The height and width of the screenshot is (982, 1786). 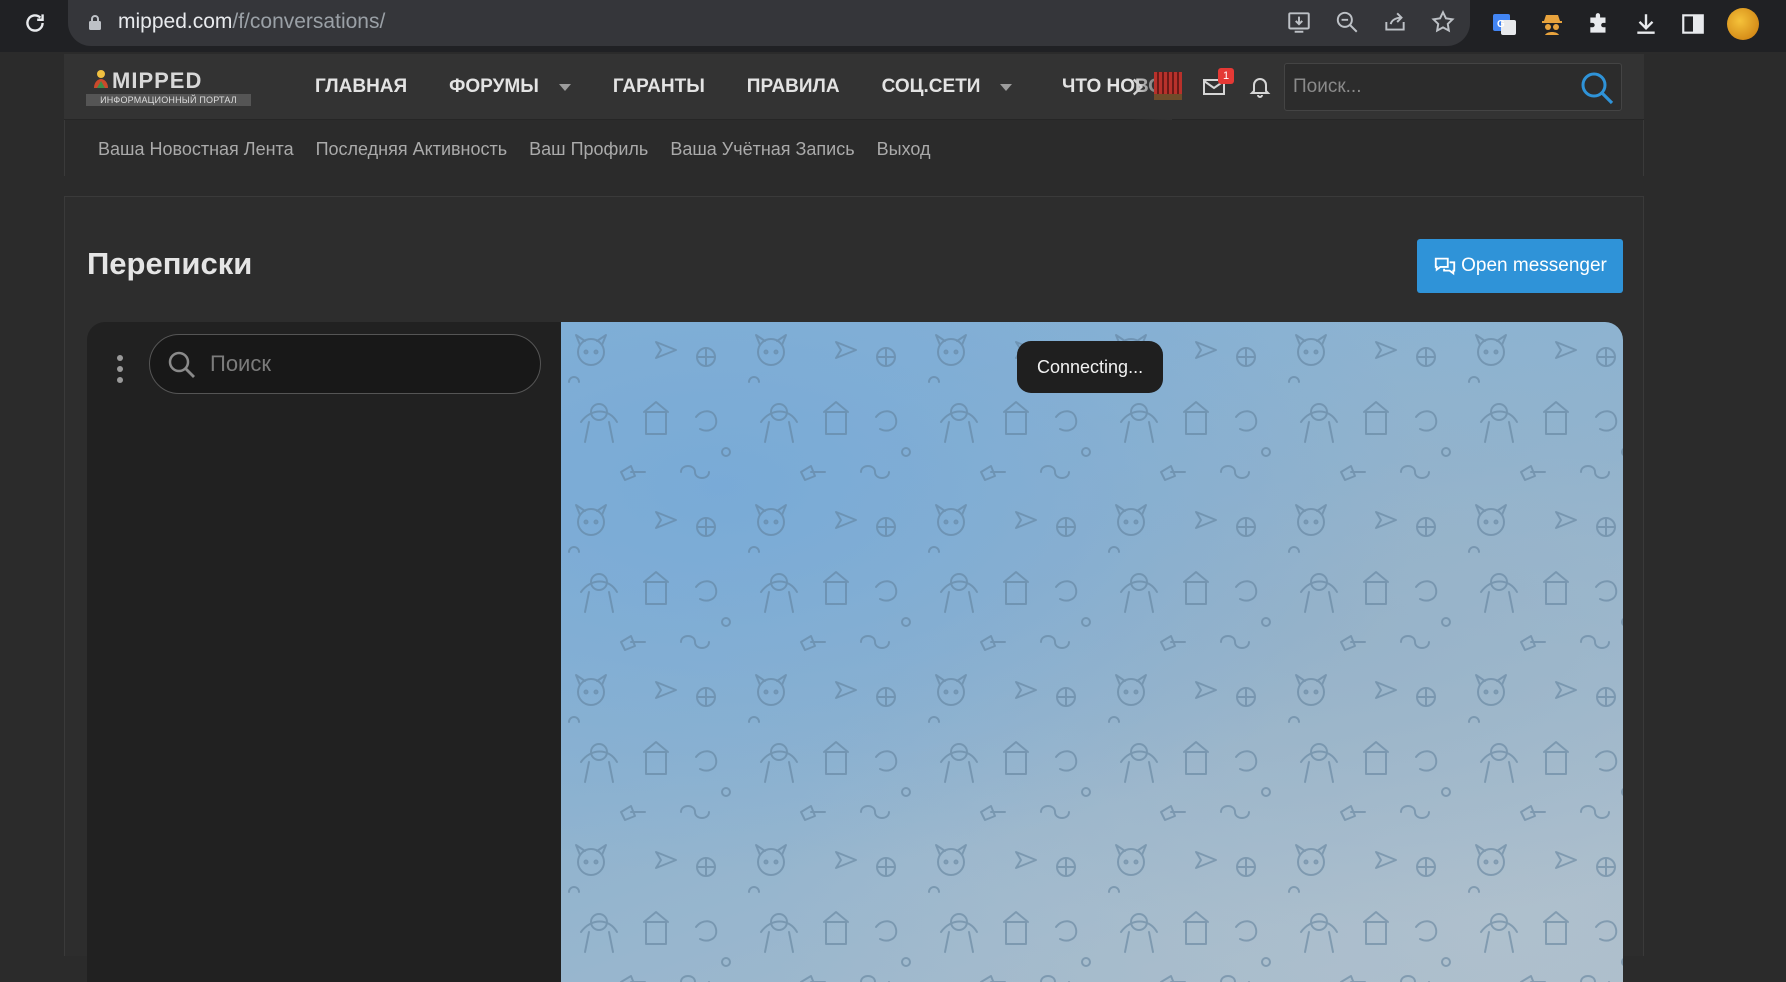 I want to click on nav-forums: ФОРУМЫ, so click(x=510, y=87).